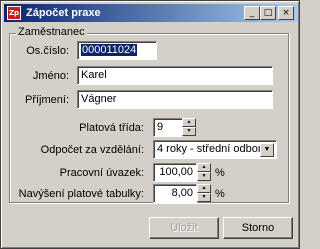 This screenshot has width=320, height=249. I want to click on platova-trida-label: Platová třída:, so click(111, 128).